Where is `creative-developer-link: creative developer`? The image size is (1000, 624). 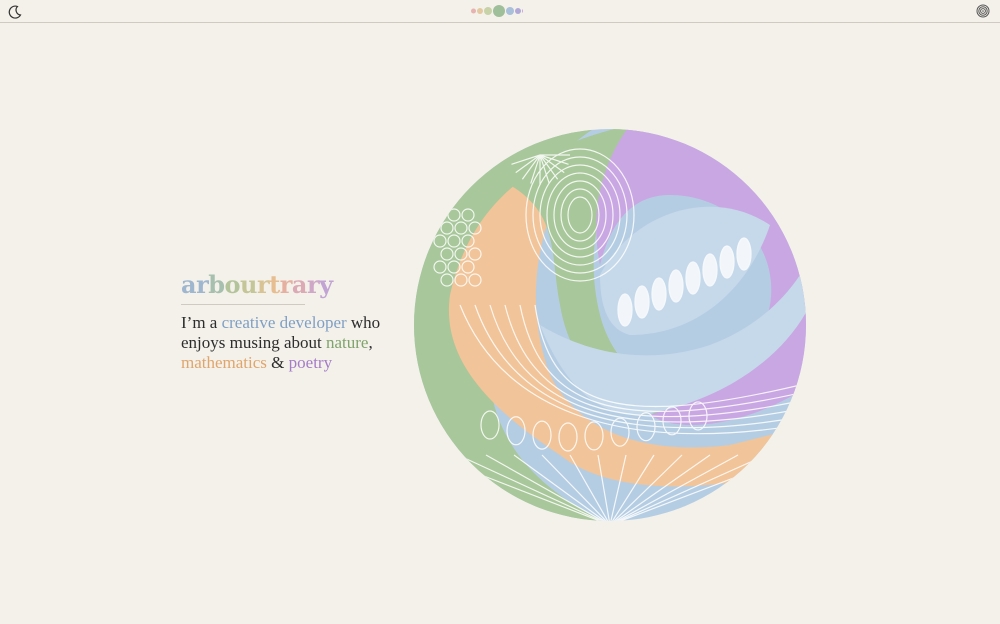
creative-developer-link: creative developer is located at coordinates (284, 322).